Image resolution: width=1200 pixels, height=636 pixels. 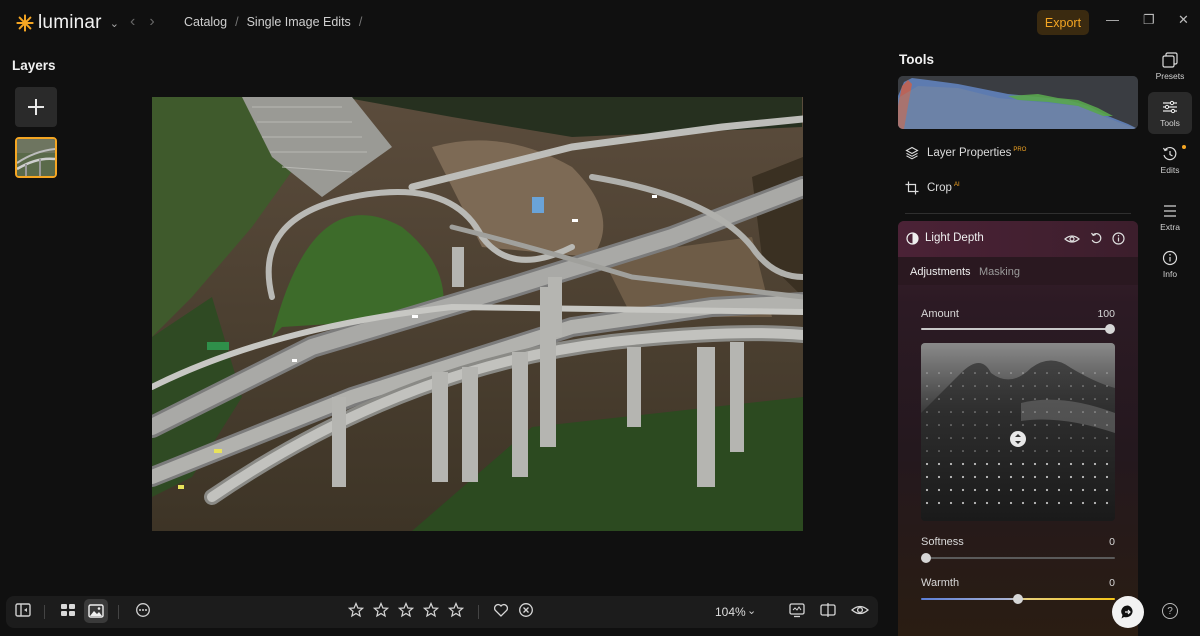 I want to click on app-name: luminar, so click(x=70, y=22).